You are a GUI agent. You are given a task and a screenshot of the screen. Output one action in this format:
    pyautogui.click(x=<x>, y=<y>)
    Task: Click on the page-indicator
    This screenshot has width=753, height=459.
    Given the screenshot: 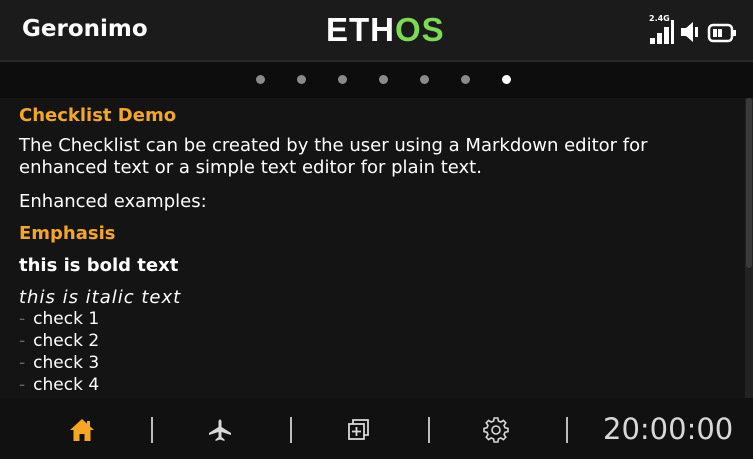 What is the action you would take?
    pyautogui.click(x=376, y=80)
    